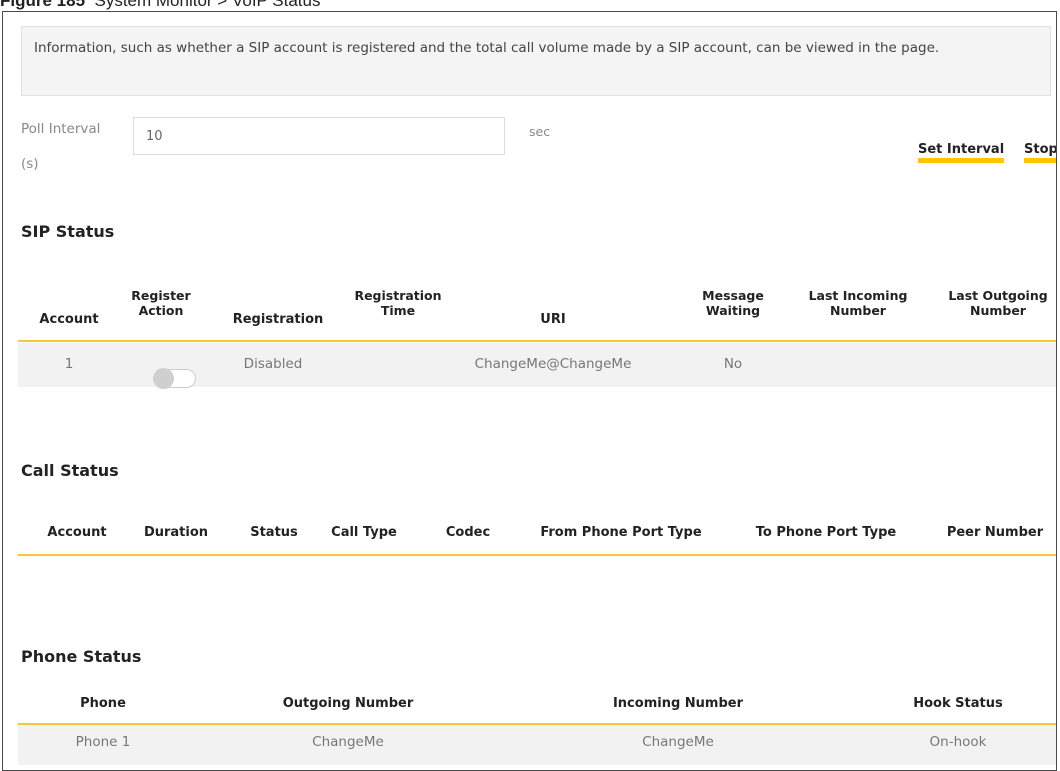 Image resolution: width=1060 pixels, height=771 pixels. Describe the element at coordinates (553, 319) in the screenshot. I see `th-uri: URI` at that location.